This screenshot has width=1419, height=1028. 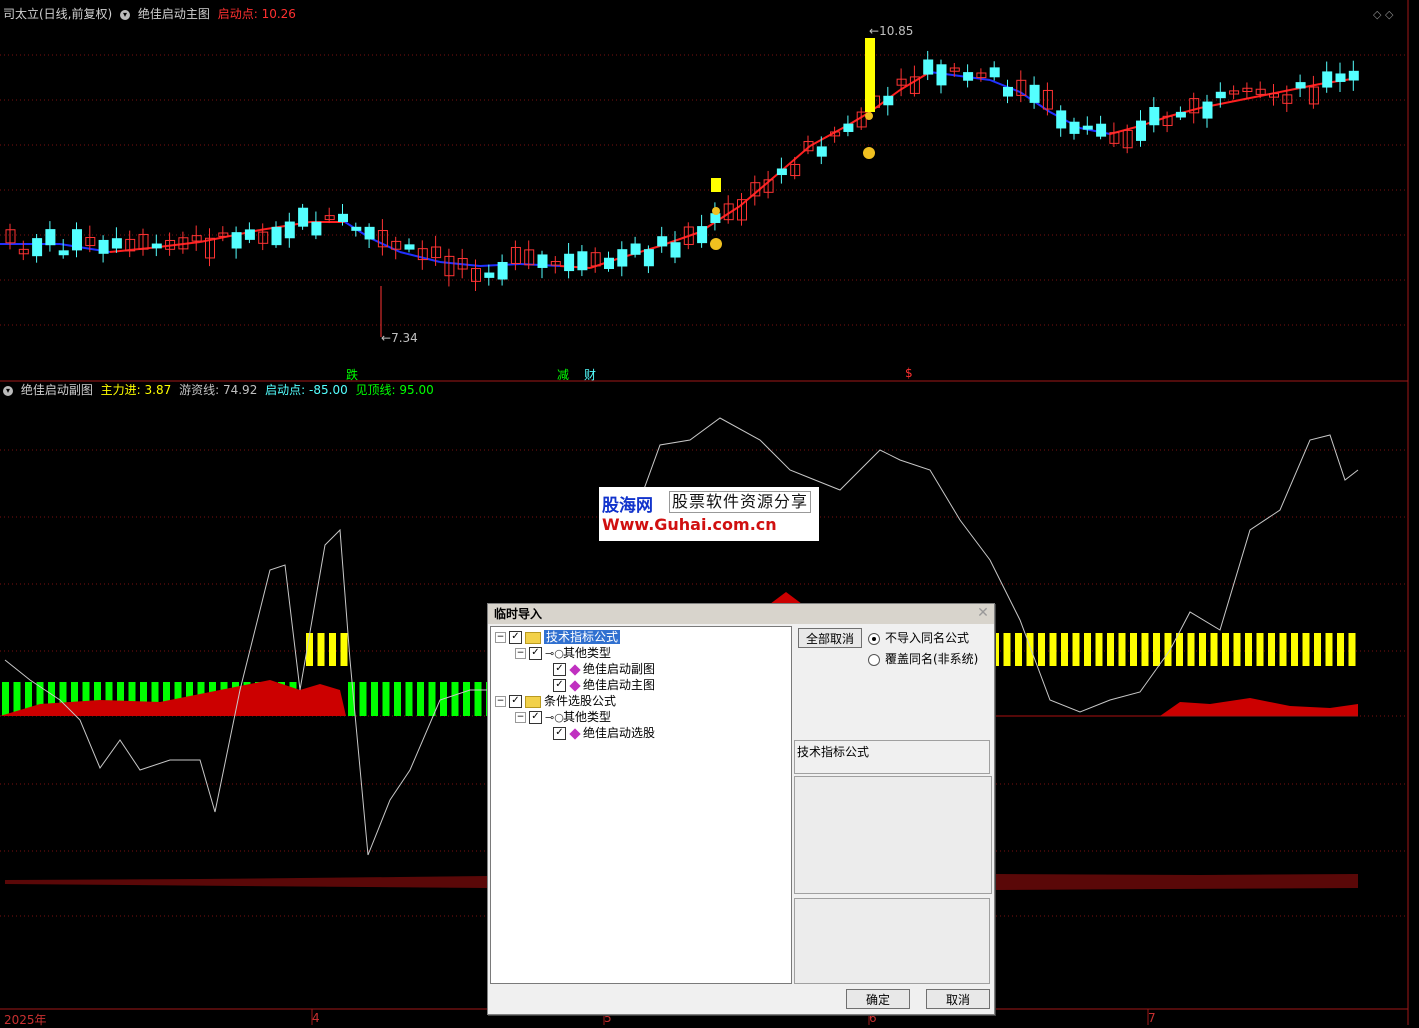 What do you see at coordinates (830, 638) in the screenshot?
I see `deselect-all-button: 全部取消` at bounding box center [830, 638].